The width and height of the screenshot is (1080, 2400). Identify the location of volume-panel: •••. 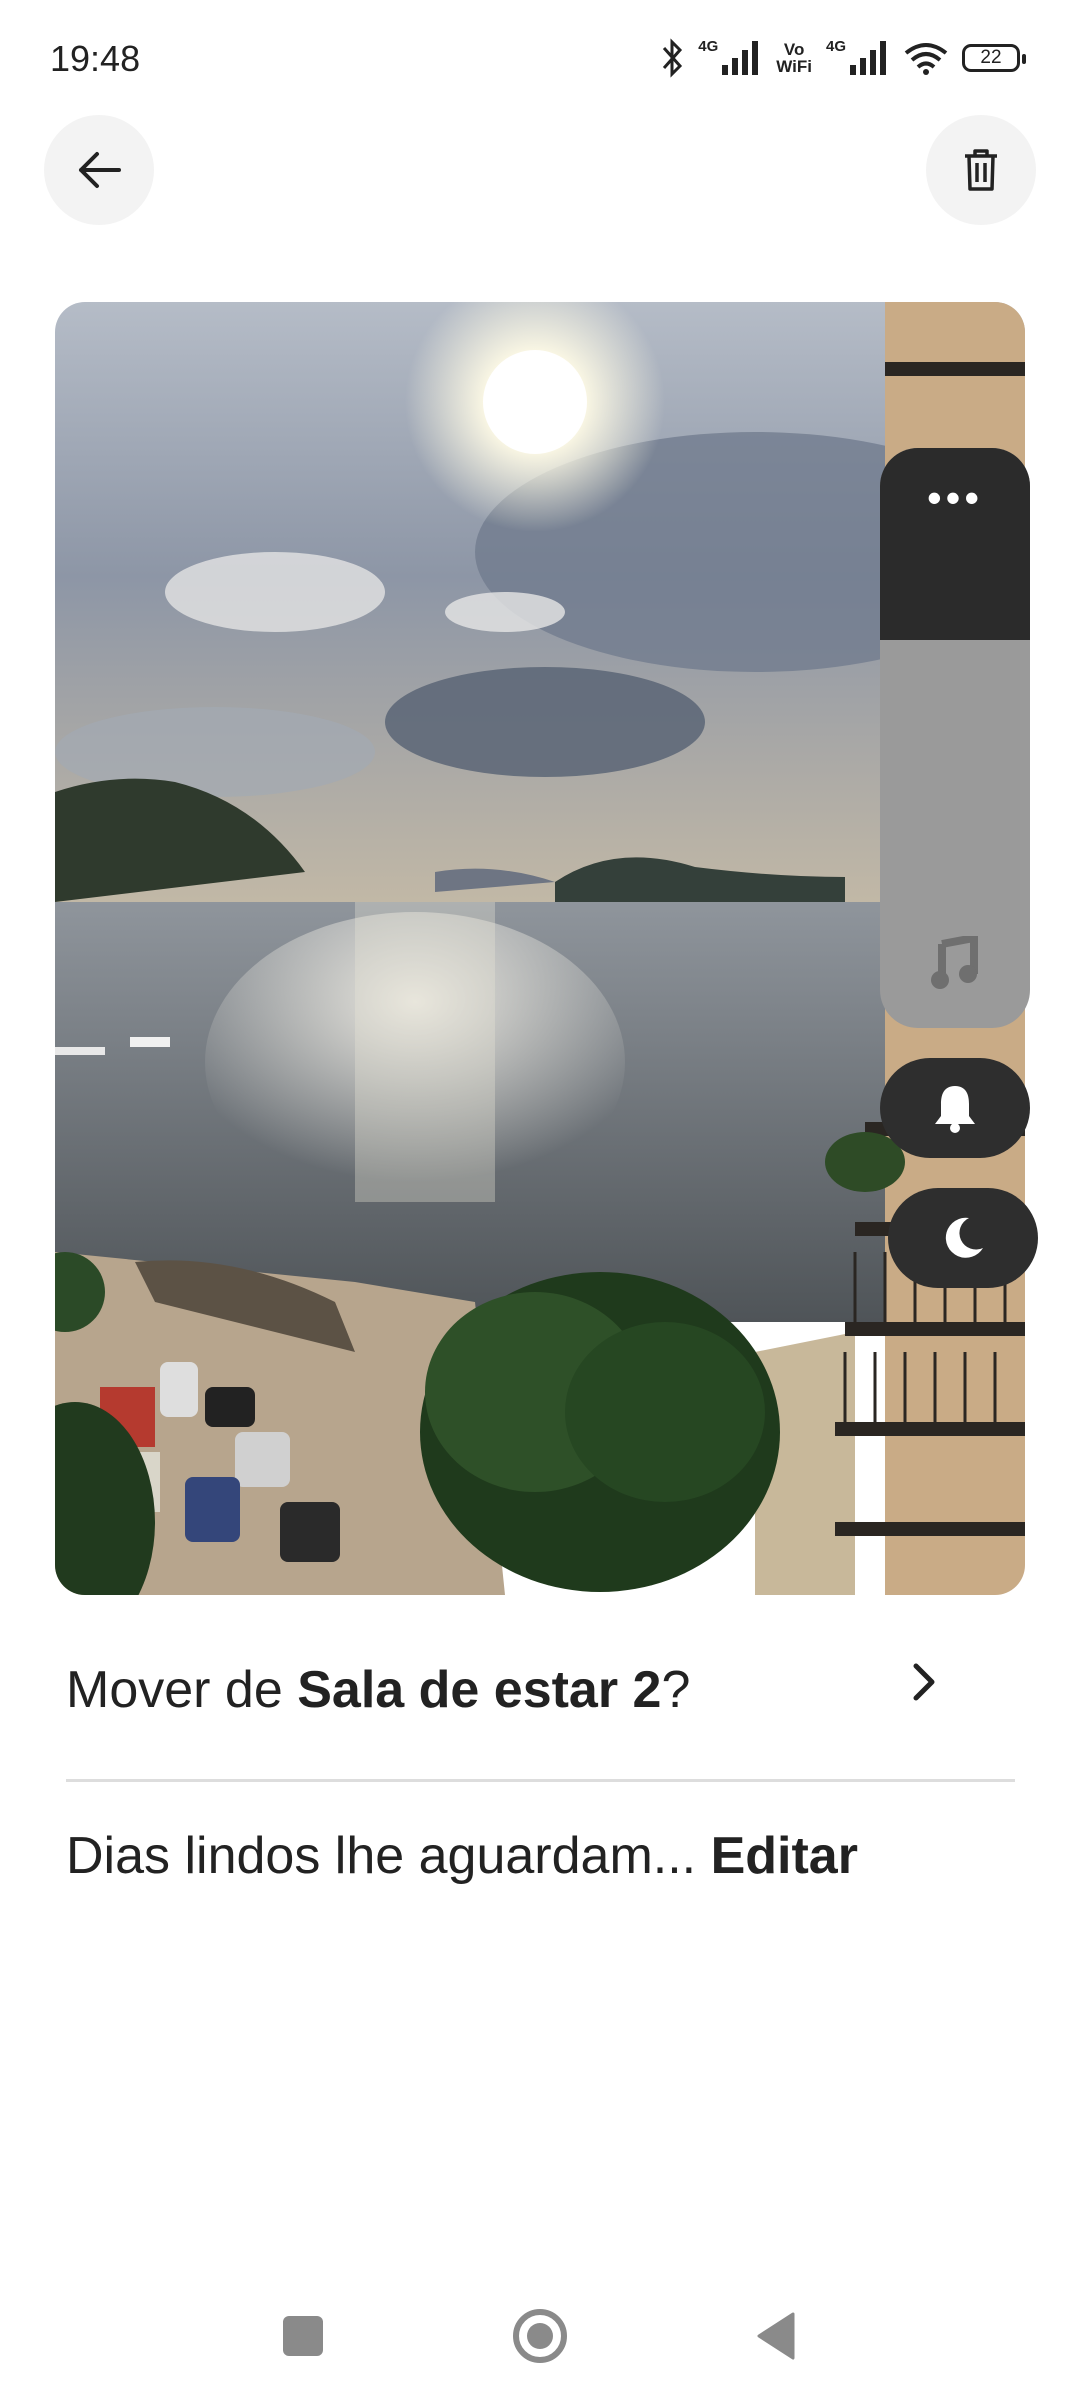
(955, 738).